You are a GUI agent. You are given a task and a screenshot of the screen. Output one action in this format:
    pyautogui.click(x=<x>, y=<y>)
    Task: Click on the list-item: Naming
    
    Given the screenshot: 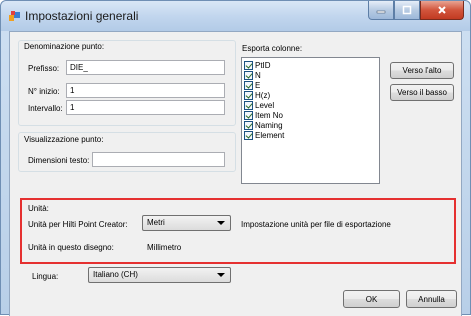 What is the action you would take?
    pyautogui.click(x=263, y=125)
    